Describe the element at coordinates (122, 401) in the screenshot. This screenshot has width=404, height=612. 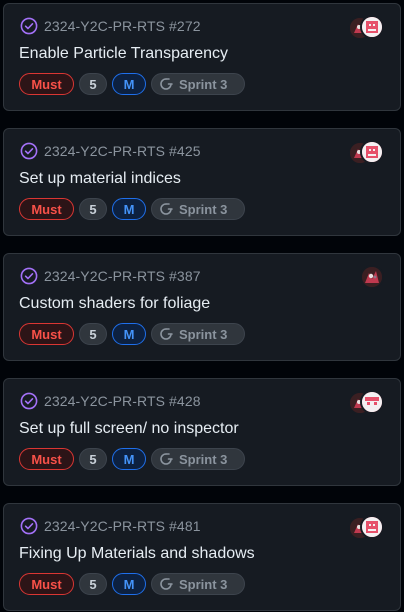
I see `issue-reference-link: 2324-Y2C-PR-RTS #428` at that location.